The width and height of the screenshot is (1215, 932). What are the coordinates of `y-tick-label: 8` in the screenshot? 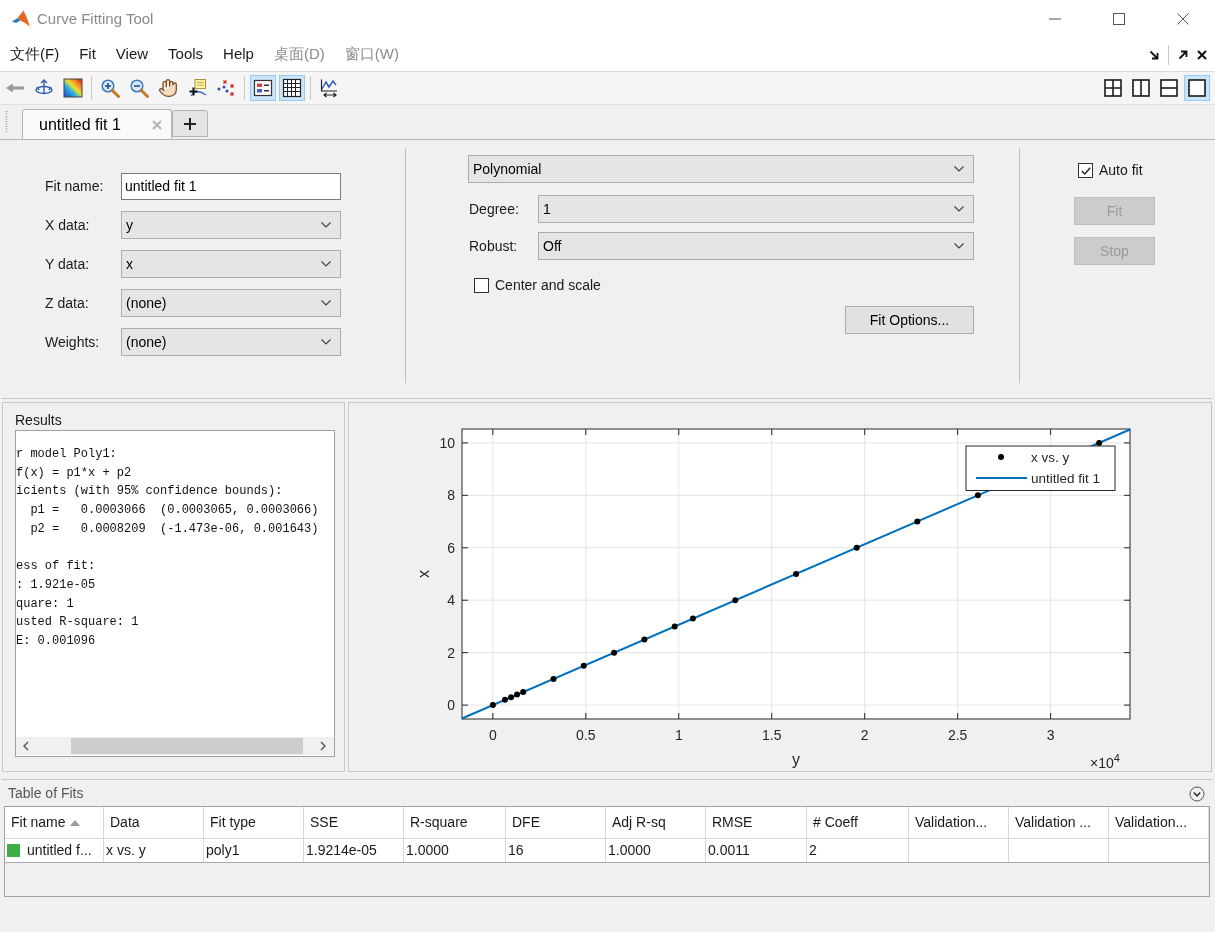 It's located at (451, 495).